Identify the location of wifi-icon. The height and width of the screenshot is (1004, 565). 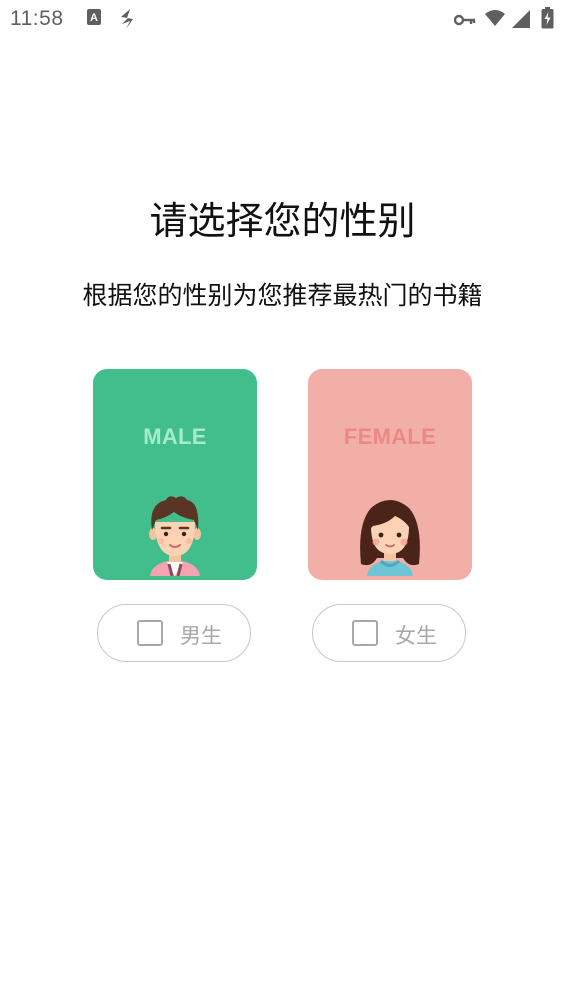
(495, 20).